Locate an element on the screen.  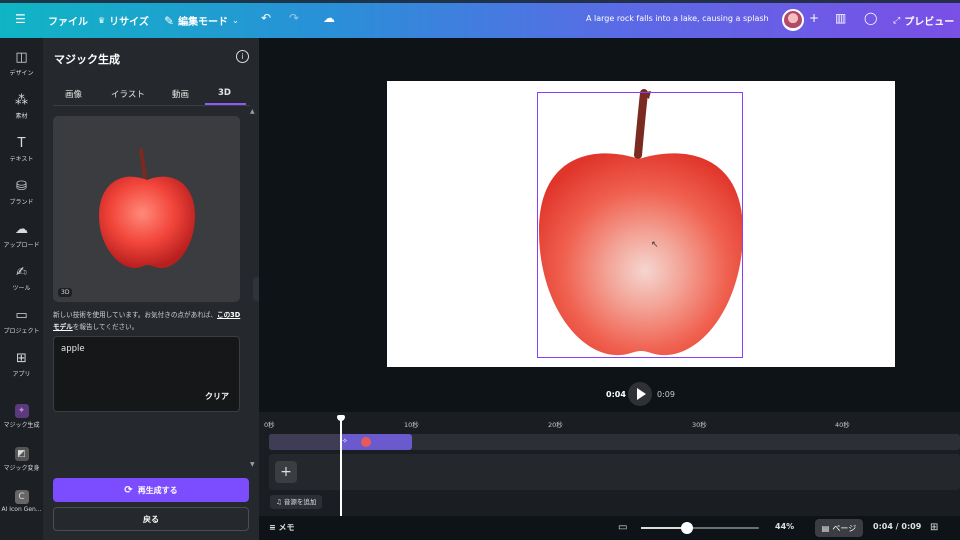
rail-label: プロジェクト is located at coordinates (21, 331).